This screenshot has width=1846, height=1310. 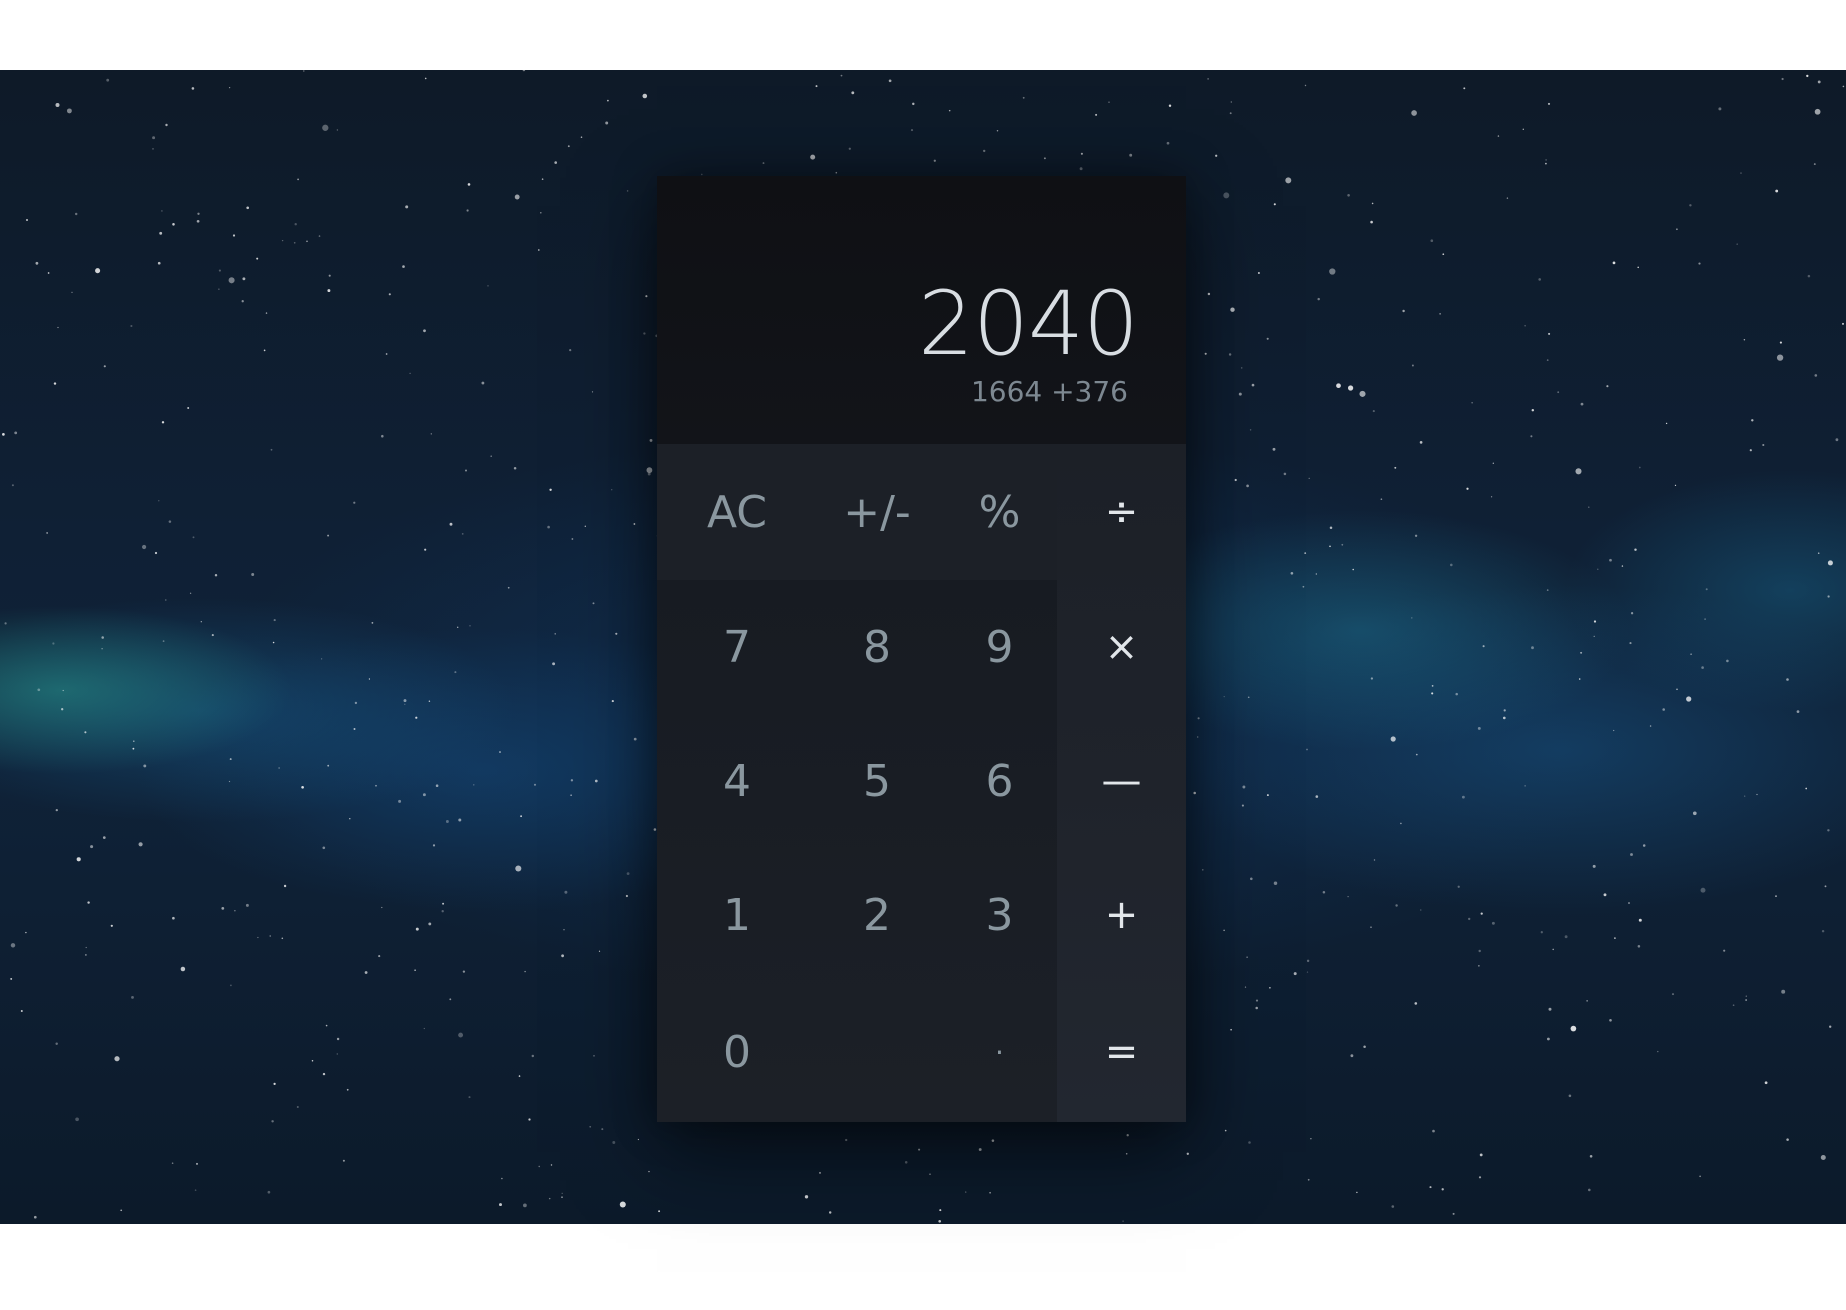 I want to click on divide-button: ÷, so click(x=1121, y=512).